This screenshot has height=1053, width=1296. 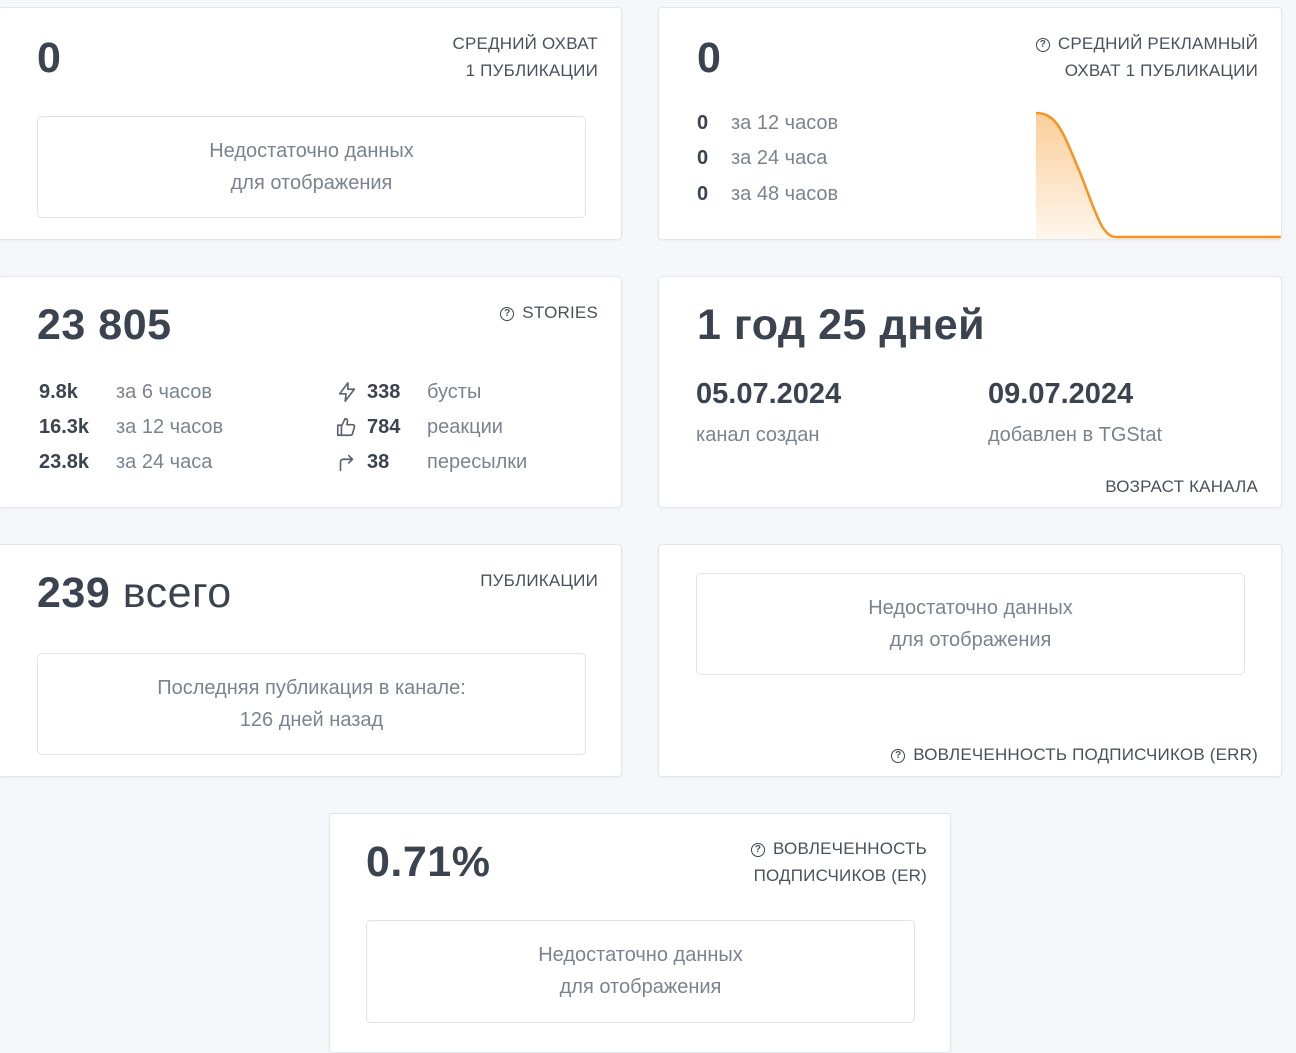 I want to click on publications-suffix: всего, so click(x=177, y=593).